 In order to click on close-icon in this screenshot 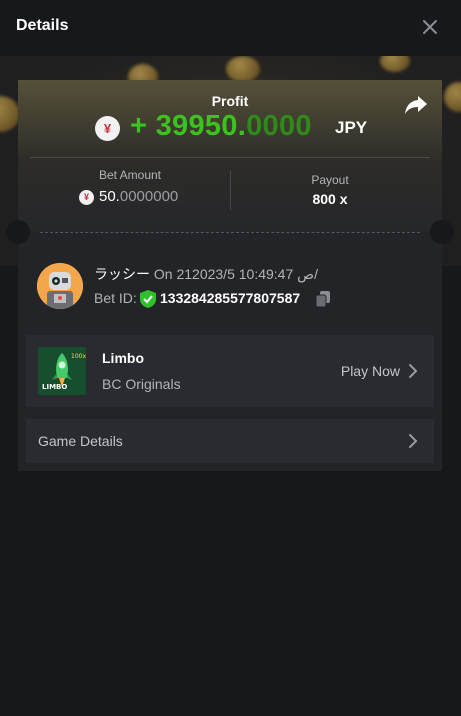, I will do `click(430, 27)`.